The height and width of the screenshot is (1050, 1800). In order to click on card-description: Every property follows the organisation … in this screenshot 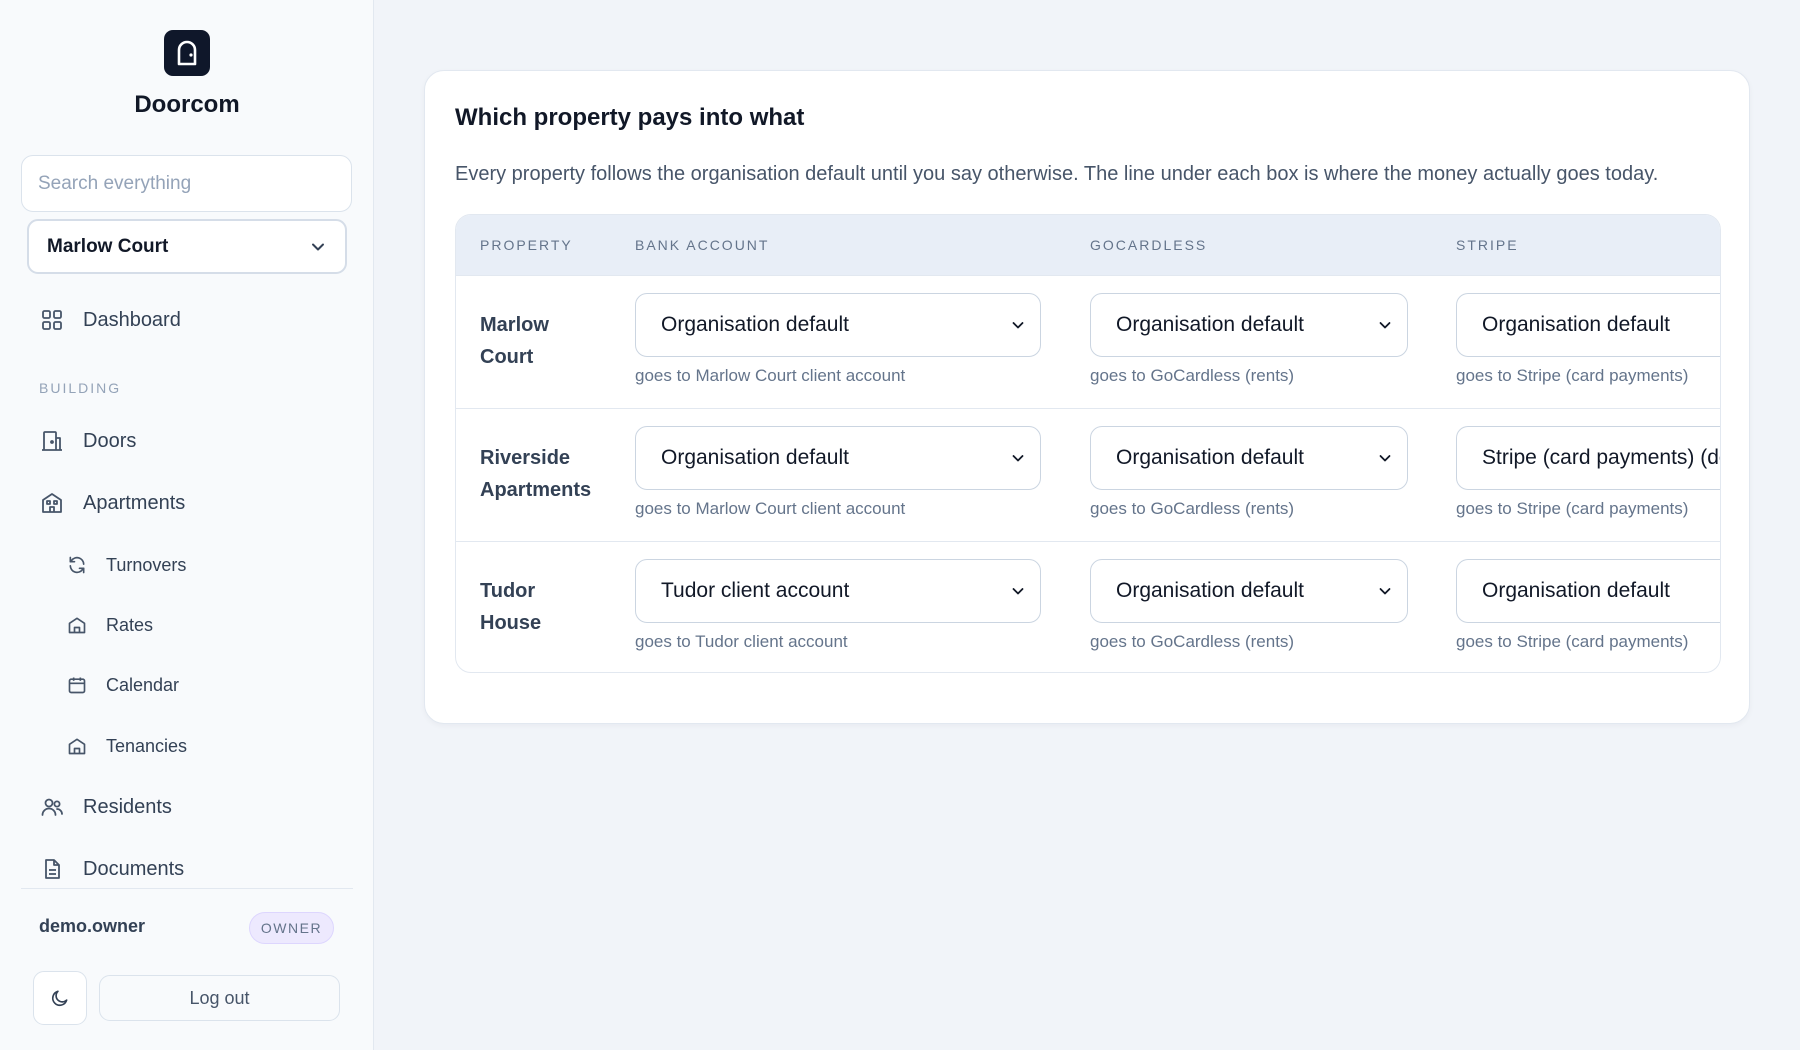, I will do `click(1057, 174)`.